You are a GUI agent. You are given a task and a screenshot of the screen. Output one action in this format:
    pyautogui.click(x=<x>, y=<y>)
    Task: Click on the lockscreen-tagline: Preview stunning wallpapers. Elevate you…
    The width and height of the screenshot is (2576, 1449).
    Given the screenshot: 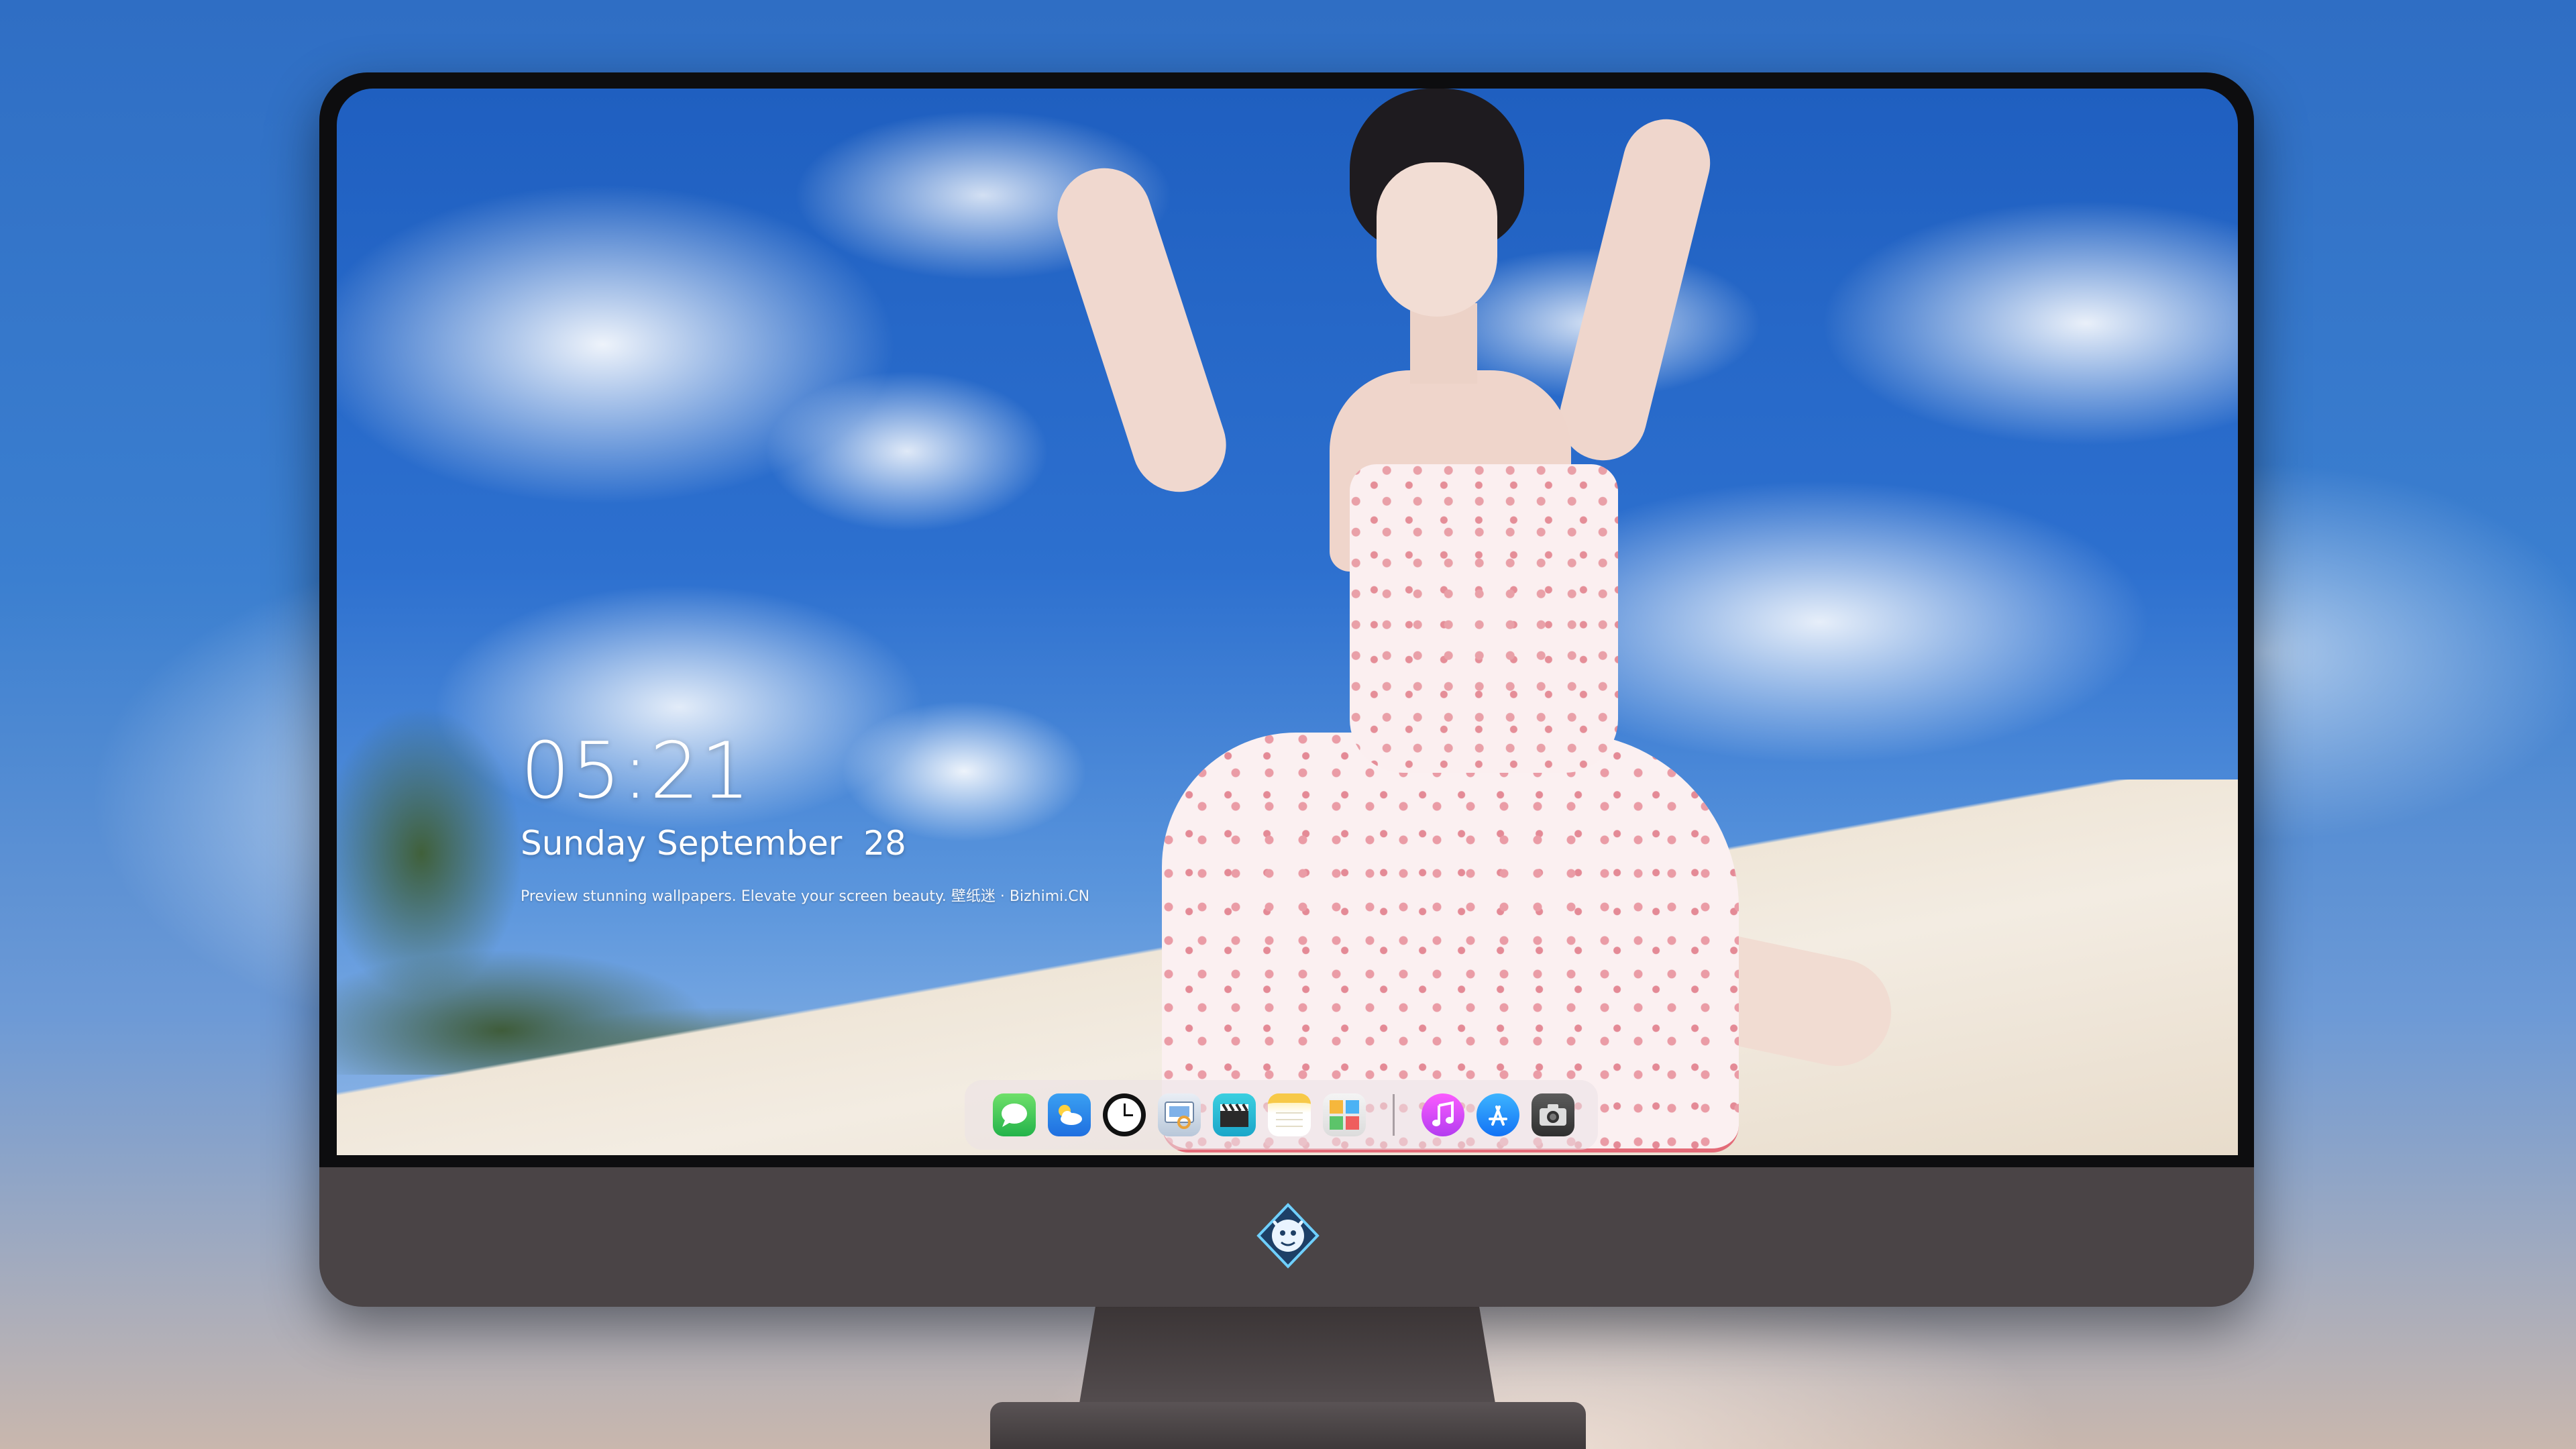 What is the action you would take?
    pyautogui.click(x=805, y=896)
    